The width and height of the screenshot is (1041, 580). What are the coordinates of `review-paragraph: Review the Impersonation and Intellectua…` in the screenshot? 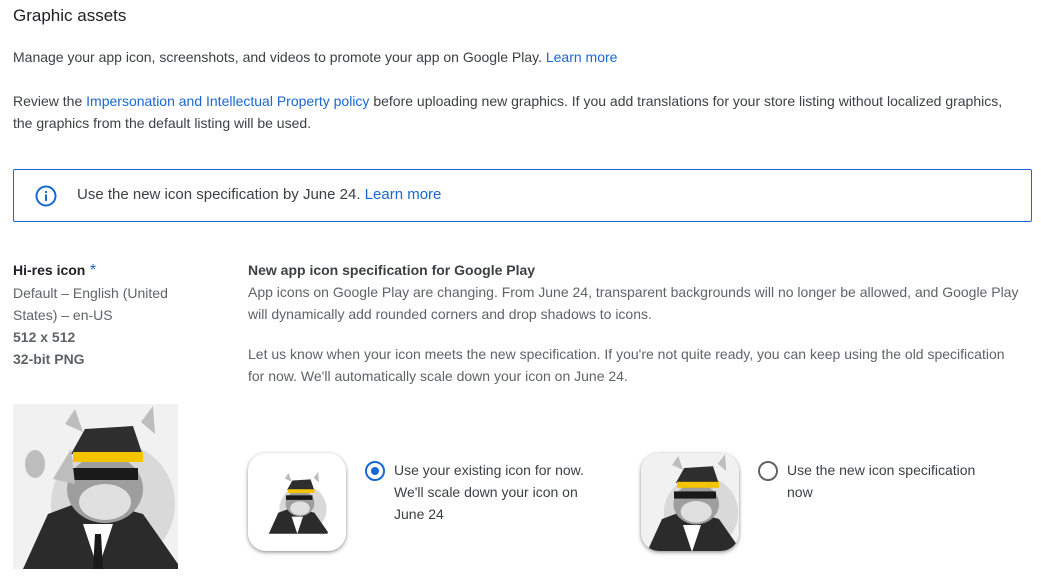 It's located at (507, 112).